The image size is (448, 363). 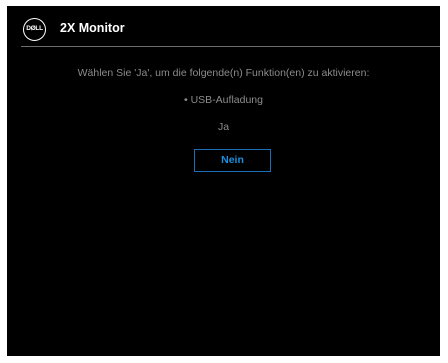 I want to click on dell-logo: DØLL, so click(x=34, y=29).